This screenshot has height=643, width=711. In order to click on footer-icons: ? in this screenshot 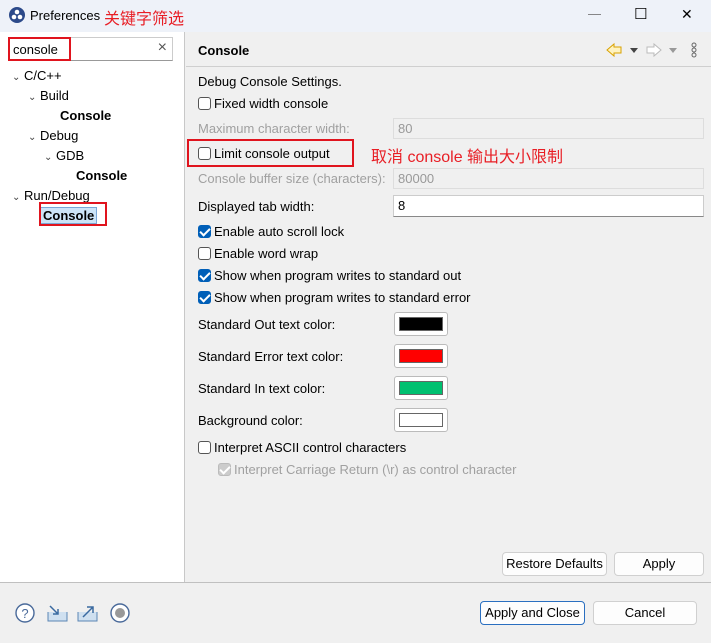, I will do `click(72, 613)`.